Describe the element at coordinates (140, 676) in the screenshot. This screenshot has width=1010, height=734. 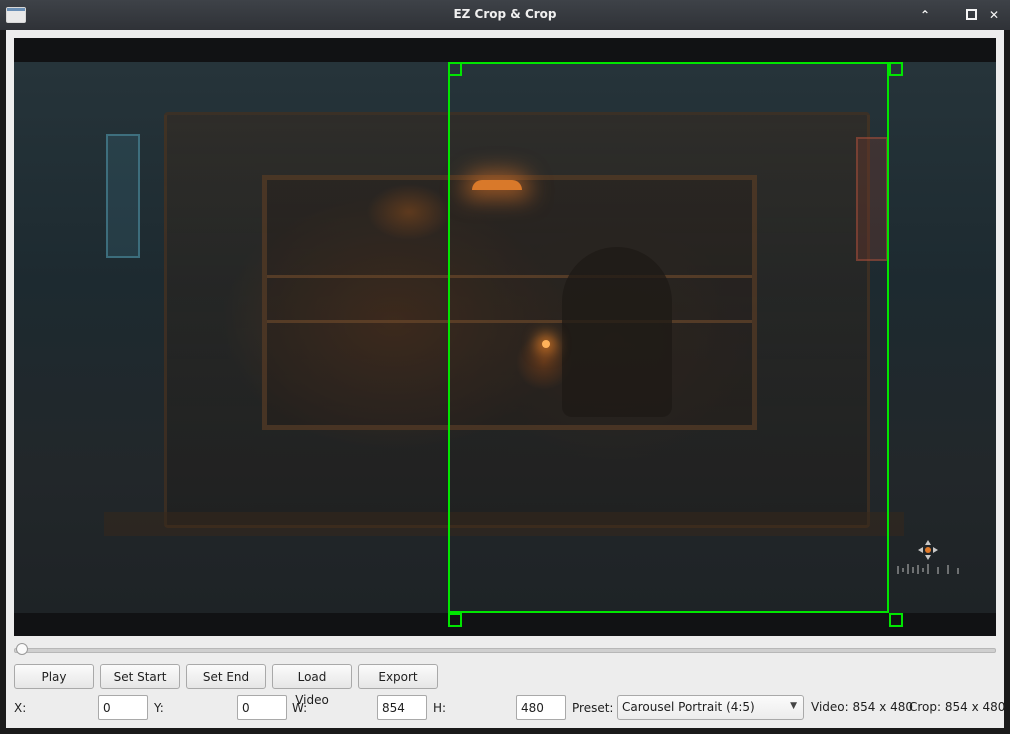
I see `set-start-button: Set Start` at that location.